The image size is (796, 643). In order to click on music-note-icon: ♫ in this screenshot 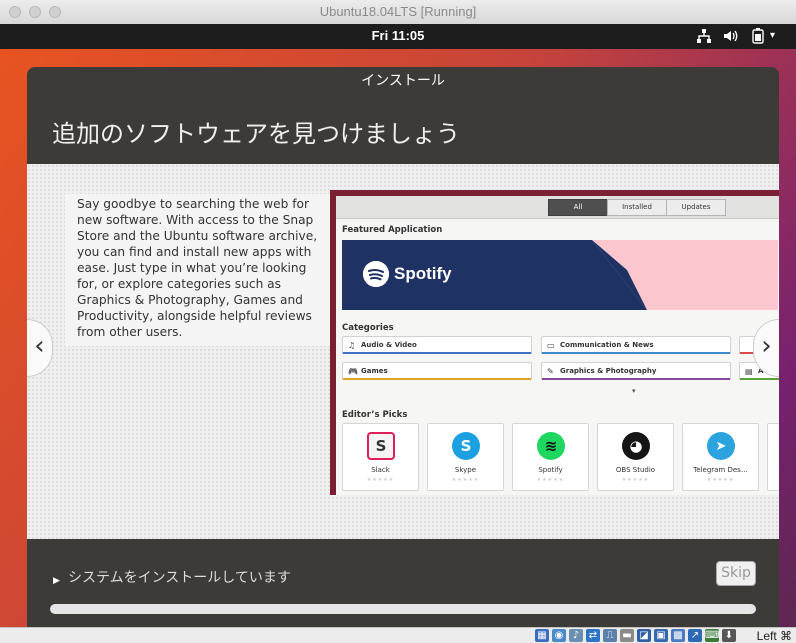, I will do `click(352, 345)`.